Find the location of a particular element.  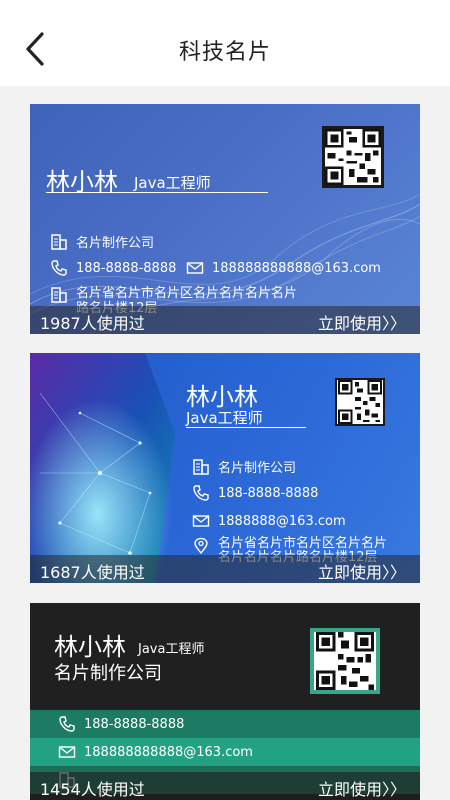

card-footer-bar: 1454人使用过 立即使用〉〉 is located at coordinates (225, 786).